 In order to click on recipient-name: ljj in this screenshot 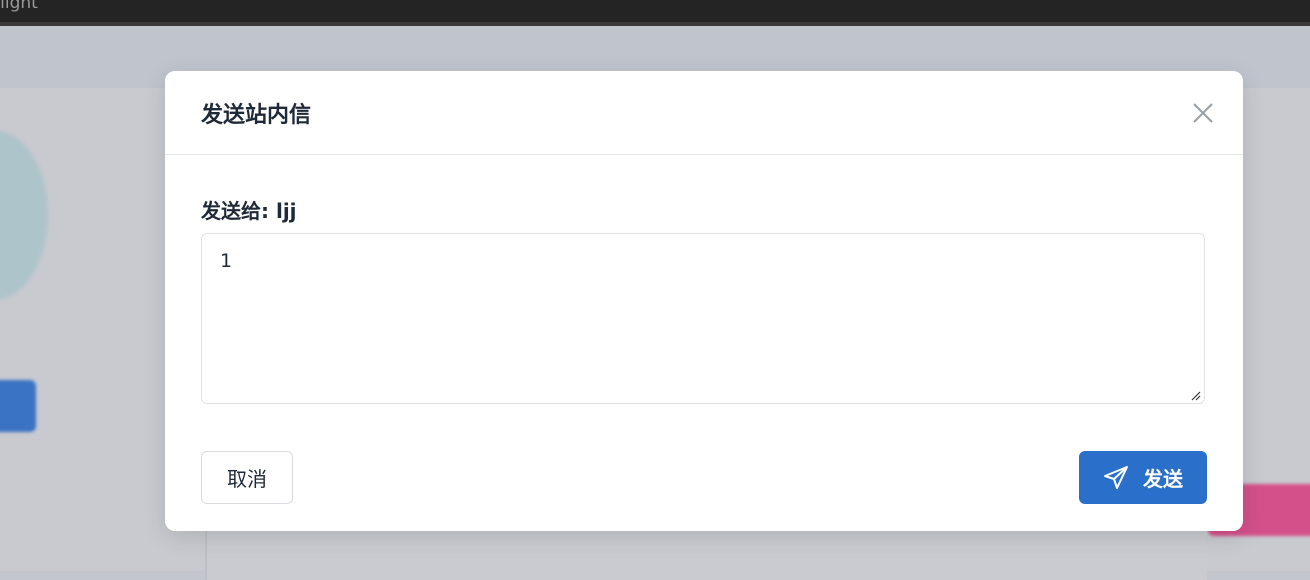, I will do `click(286, 211)`.